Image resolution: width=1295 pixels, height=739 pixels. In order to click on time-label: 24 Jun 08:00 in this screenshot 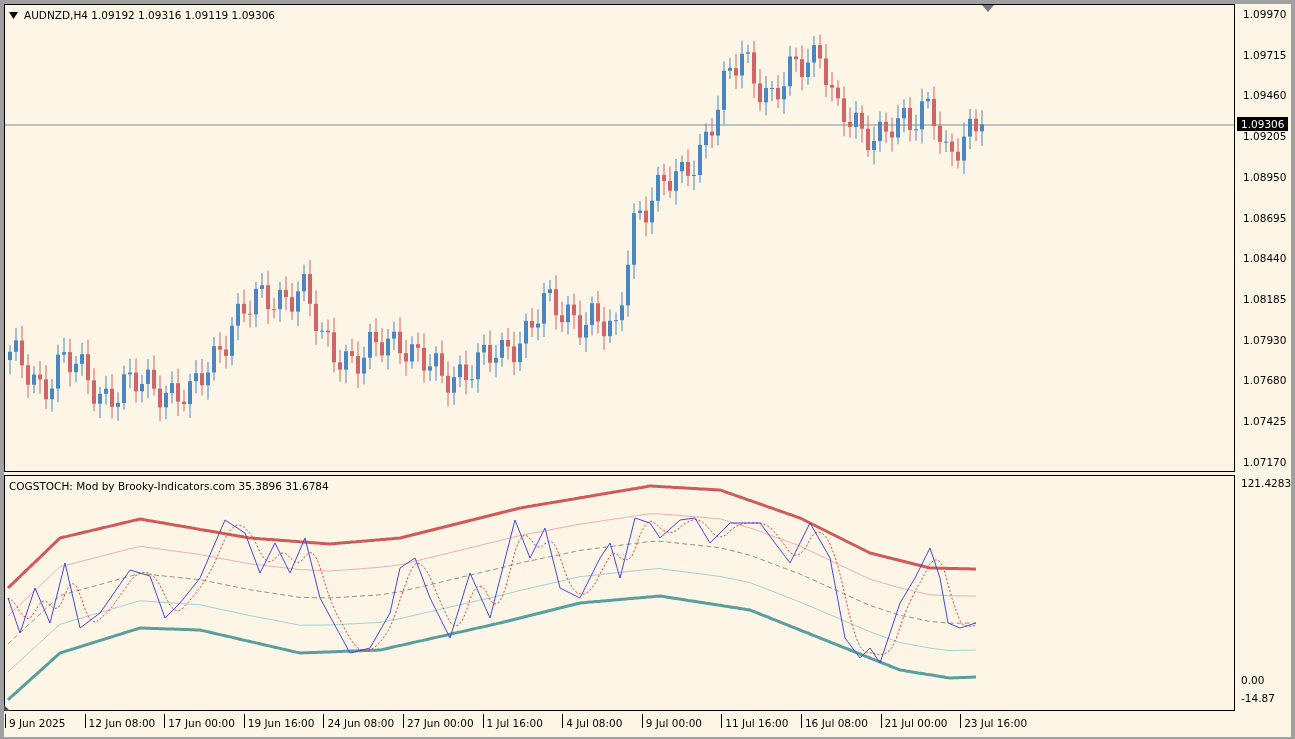, I will do `click(363, 721)`.